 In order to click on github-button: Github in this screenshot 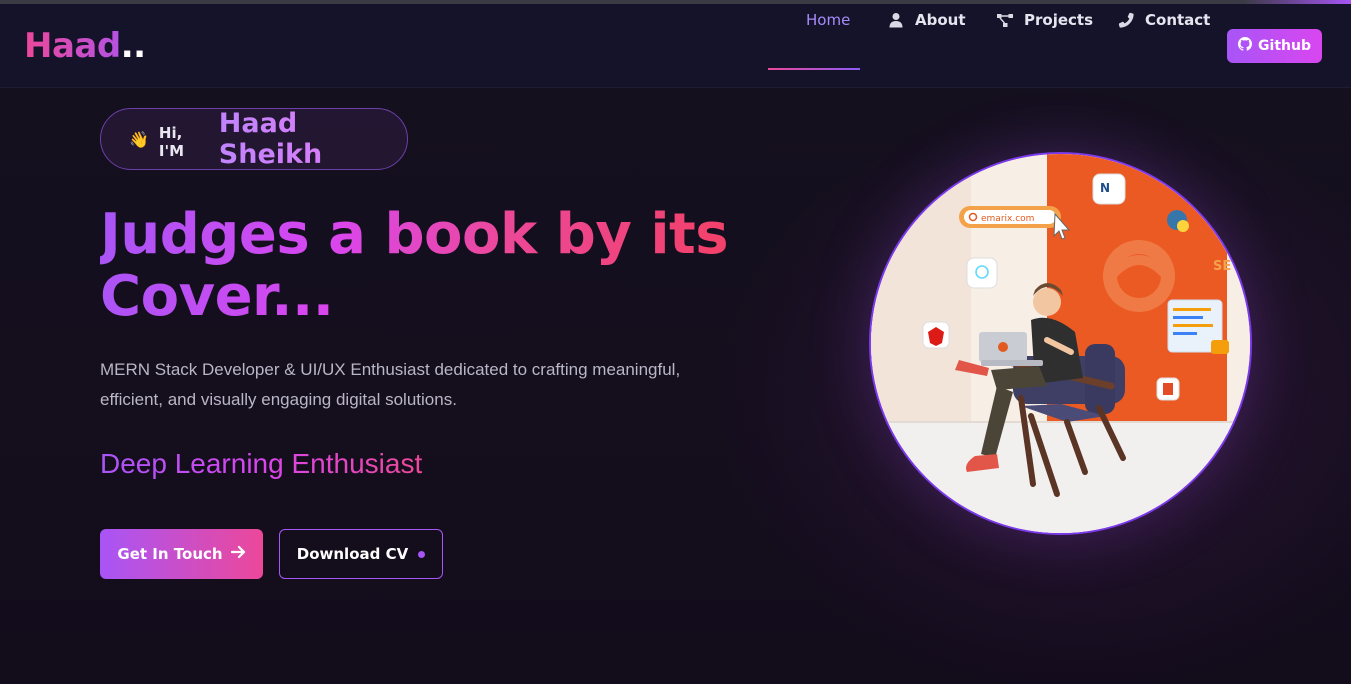, I will do `click(1274, 46)`.